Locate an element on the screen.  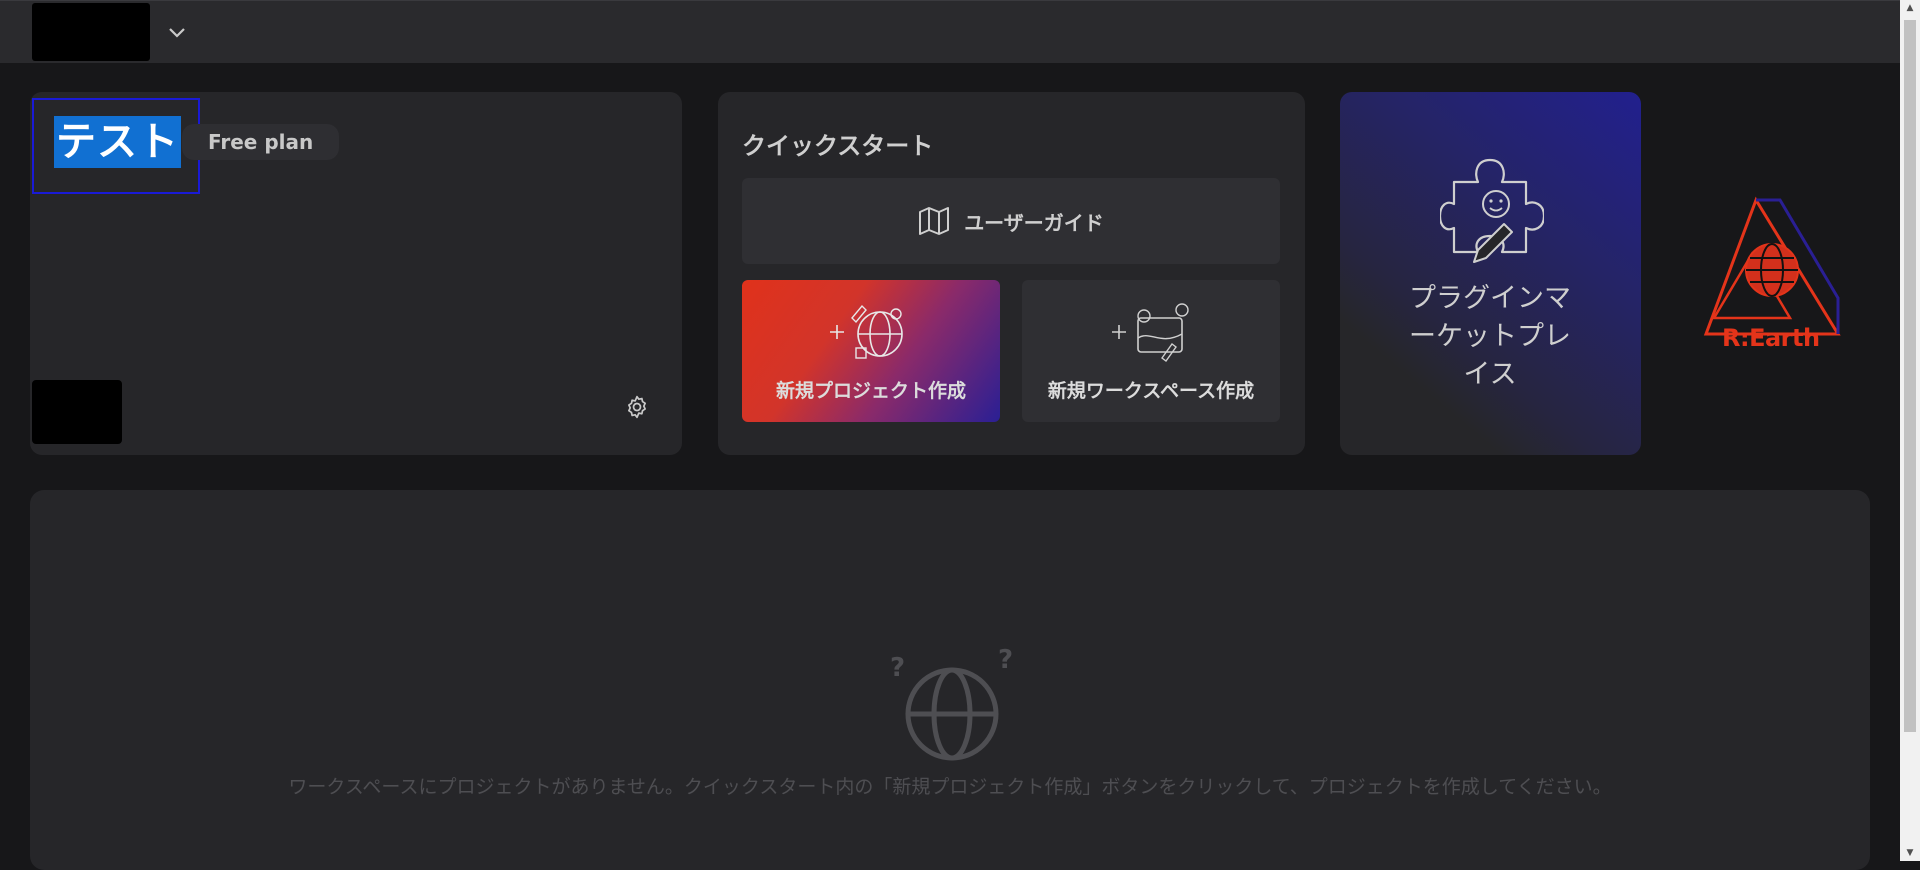
workspace-avatar is located at coordinates (91, 32).